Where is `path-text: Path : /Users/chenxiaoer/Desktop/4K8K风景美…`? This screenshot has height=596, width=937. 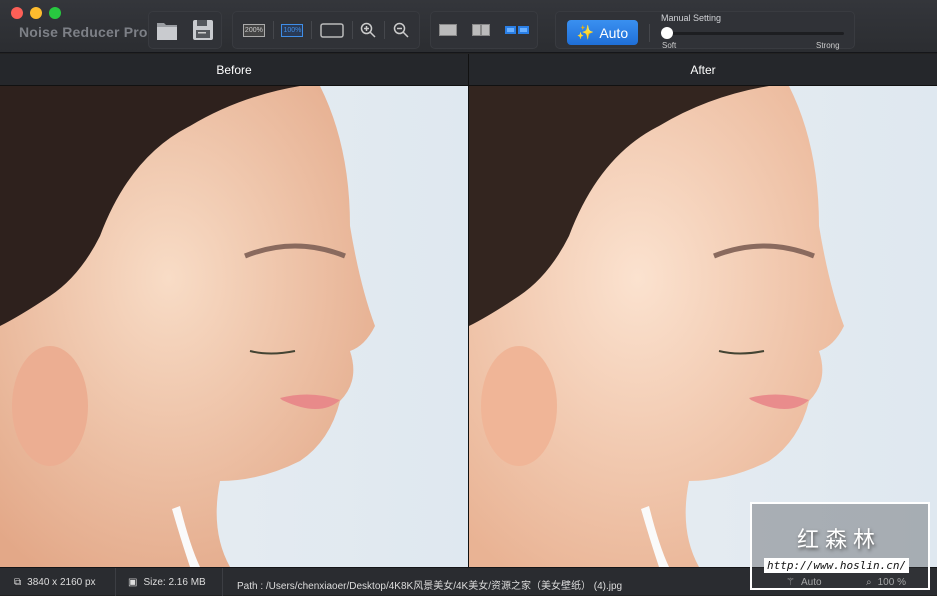
path-text: Path : /Users/chenxiaoer/Desktop/4K8K风景美… is located at coordinates (430, 586).